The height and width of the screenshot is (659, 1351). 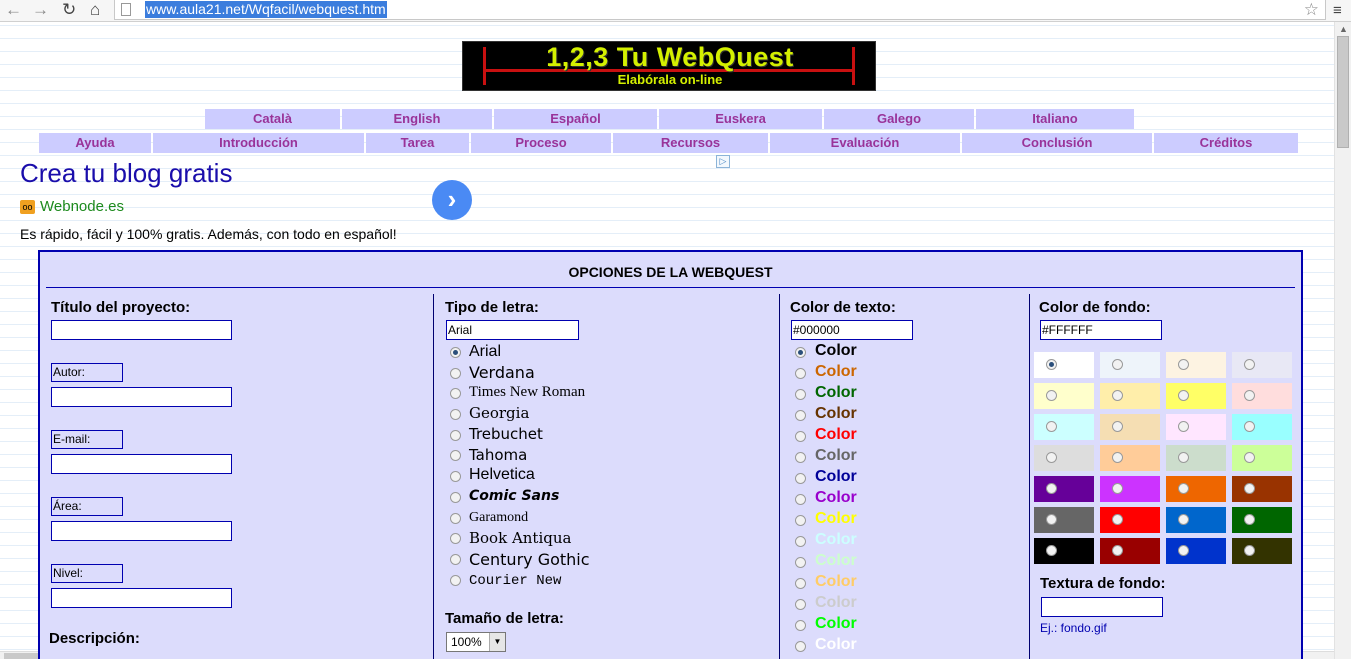 What do you see at coordinates (1057, 143) in the screenshot?
I see `section-item-conclusion: Conclusión` at bounding box center [1057, 143].